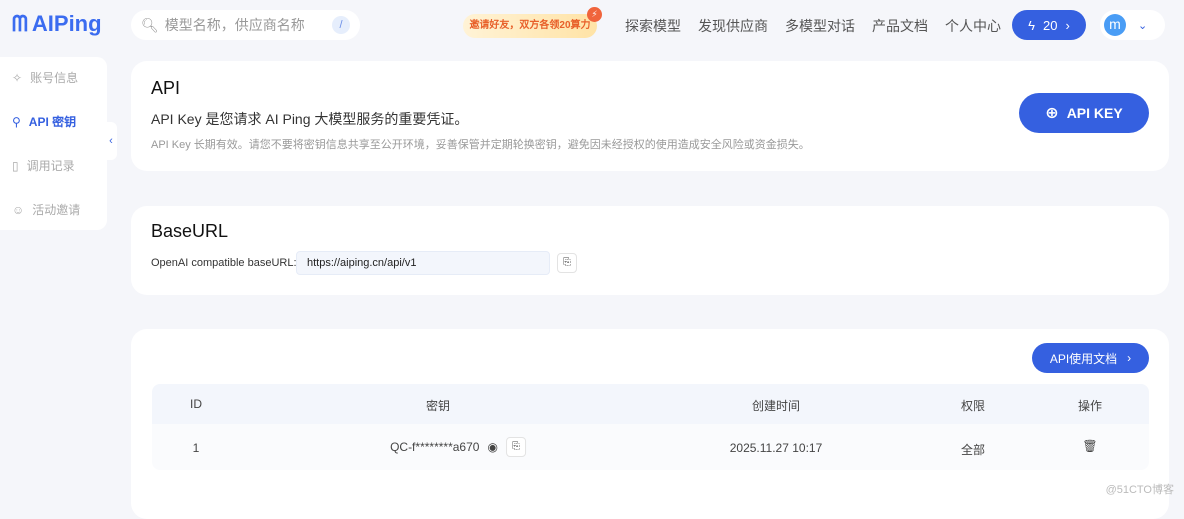  I want to click on row-permission: 全部, so click(973, 450).